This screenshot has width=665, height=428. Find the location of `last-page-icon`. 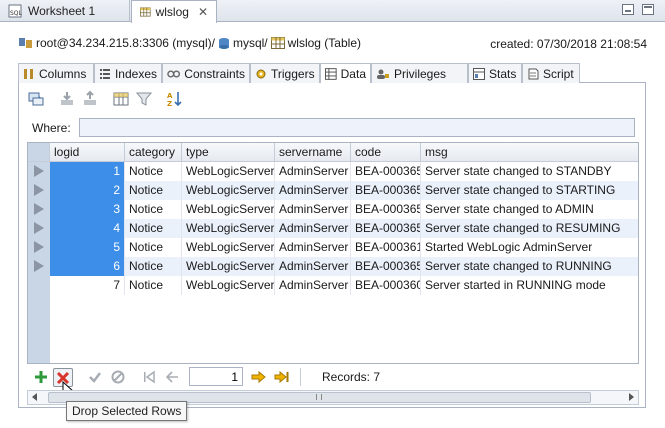

last-page-icon is located at coordinates (282, 377).